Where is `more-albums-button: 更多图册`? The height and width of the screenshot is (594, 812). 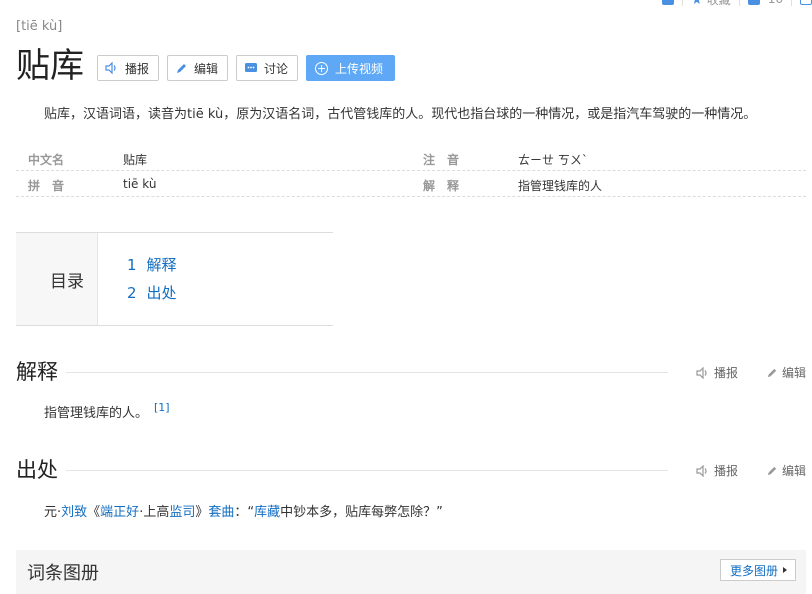 more-albums-button: 更多图册 is located at coordinates (757, 570).